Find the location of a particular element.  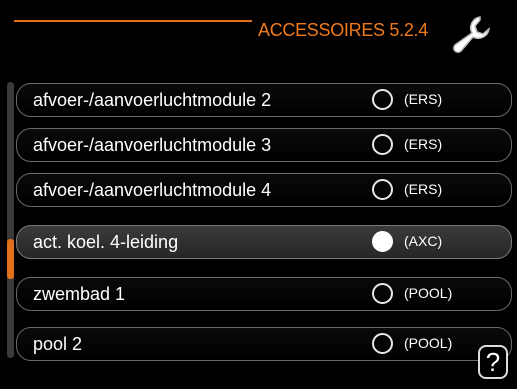

accessory-tag: (AXC) is located at coordinates (423, 241).